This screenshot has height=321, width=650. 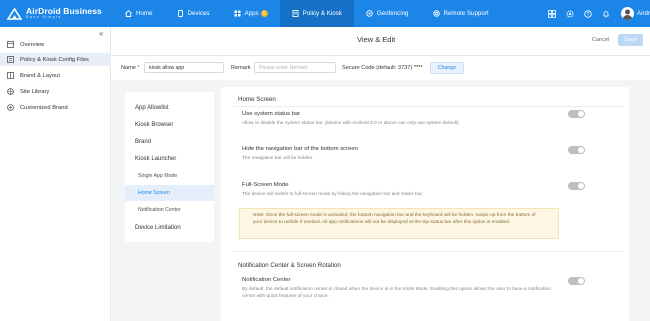 I want to click on sidebar-item-brand-layout: Brand & Layout, so click(x=55, y=75).